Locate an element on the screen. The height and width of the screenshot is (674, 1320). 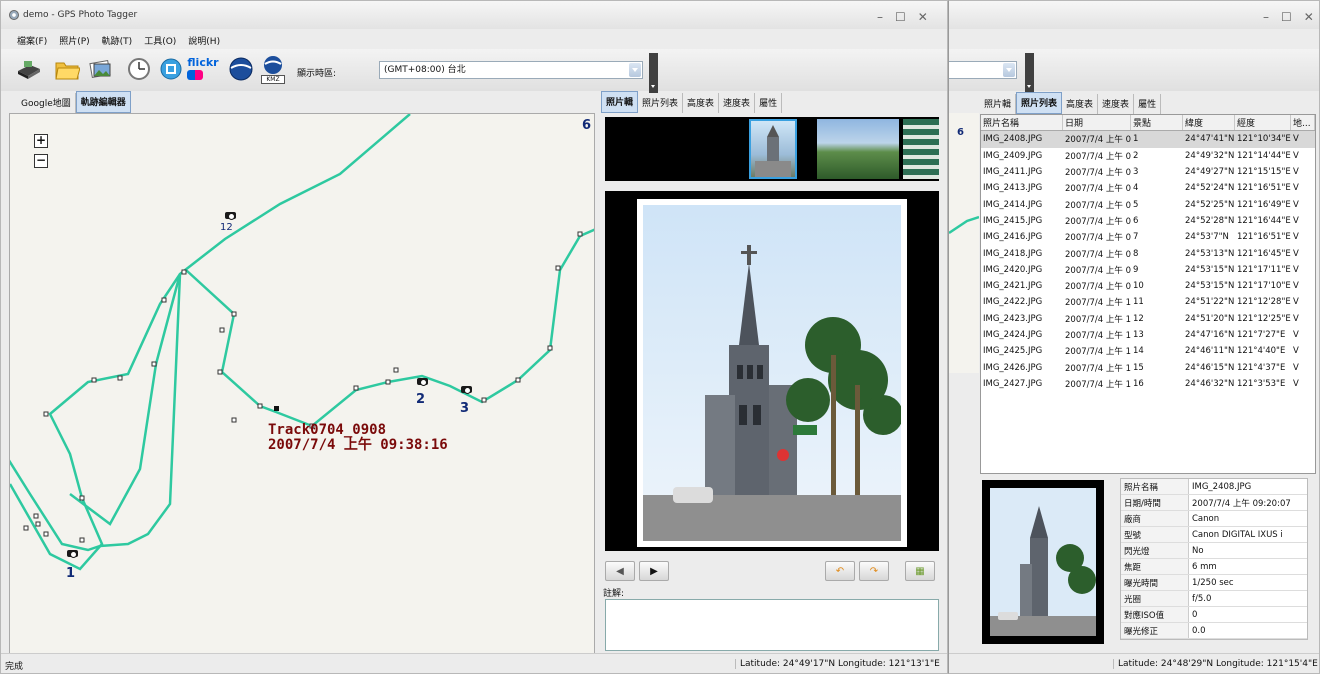
thumbnail-strip is located at coordinates (772, 149).